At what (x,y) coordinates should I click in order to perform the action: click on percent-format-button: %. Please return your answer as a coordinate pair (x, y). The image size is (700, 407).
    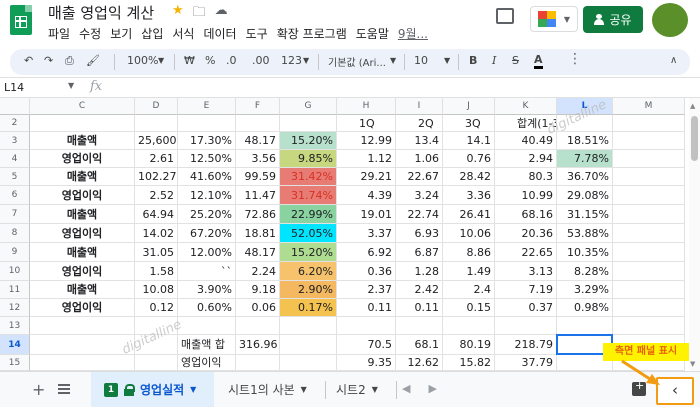
    Looking at the image, I should click on (210, 60).